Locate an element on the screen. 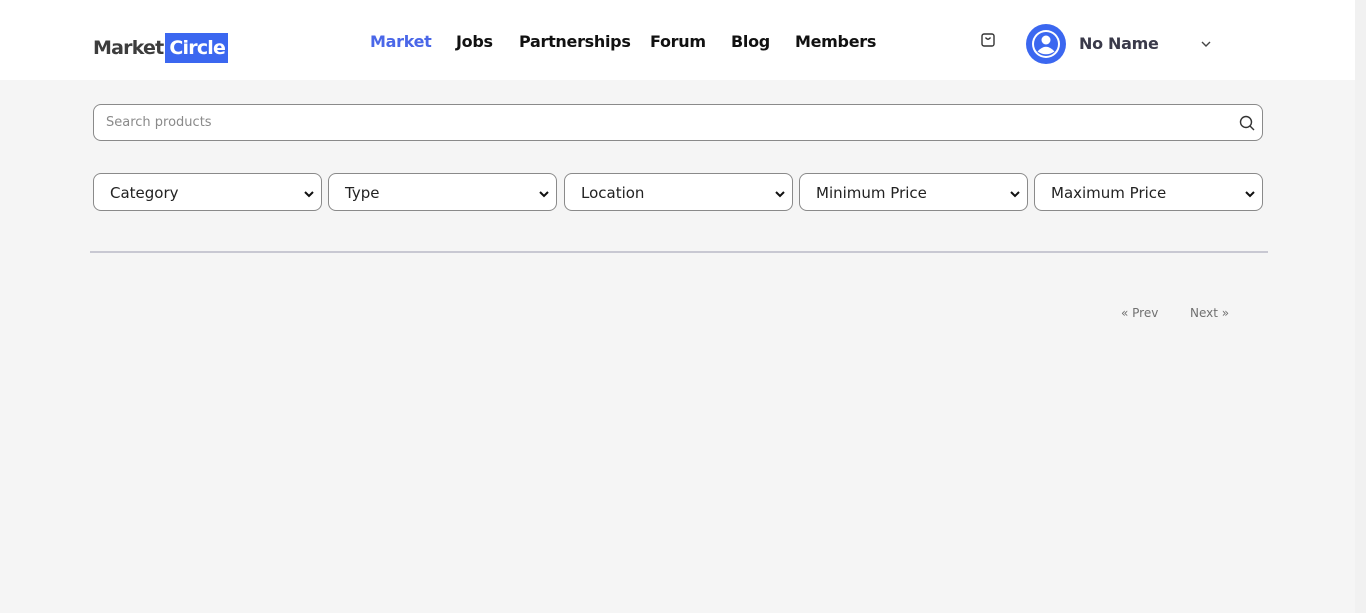  maximum-price-select-value: Maximum Price is located at coordinates (1109, 193).